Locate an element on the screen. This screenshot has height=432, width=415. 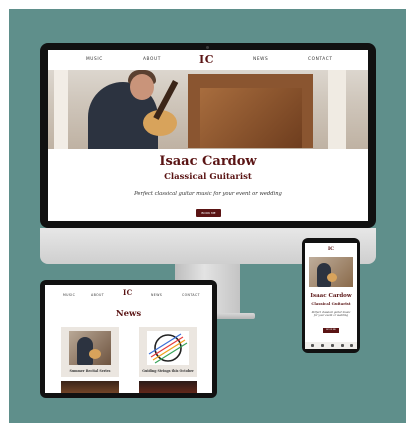
desktop-nav: MUSIC ABOUT IC NEWS CONTACT is located at coordinates (208, 60).